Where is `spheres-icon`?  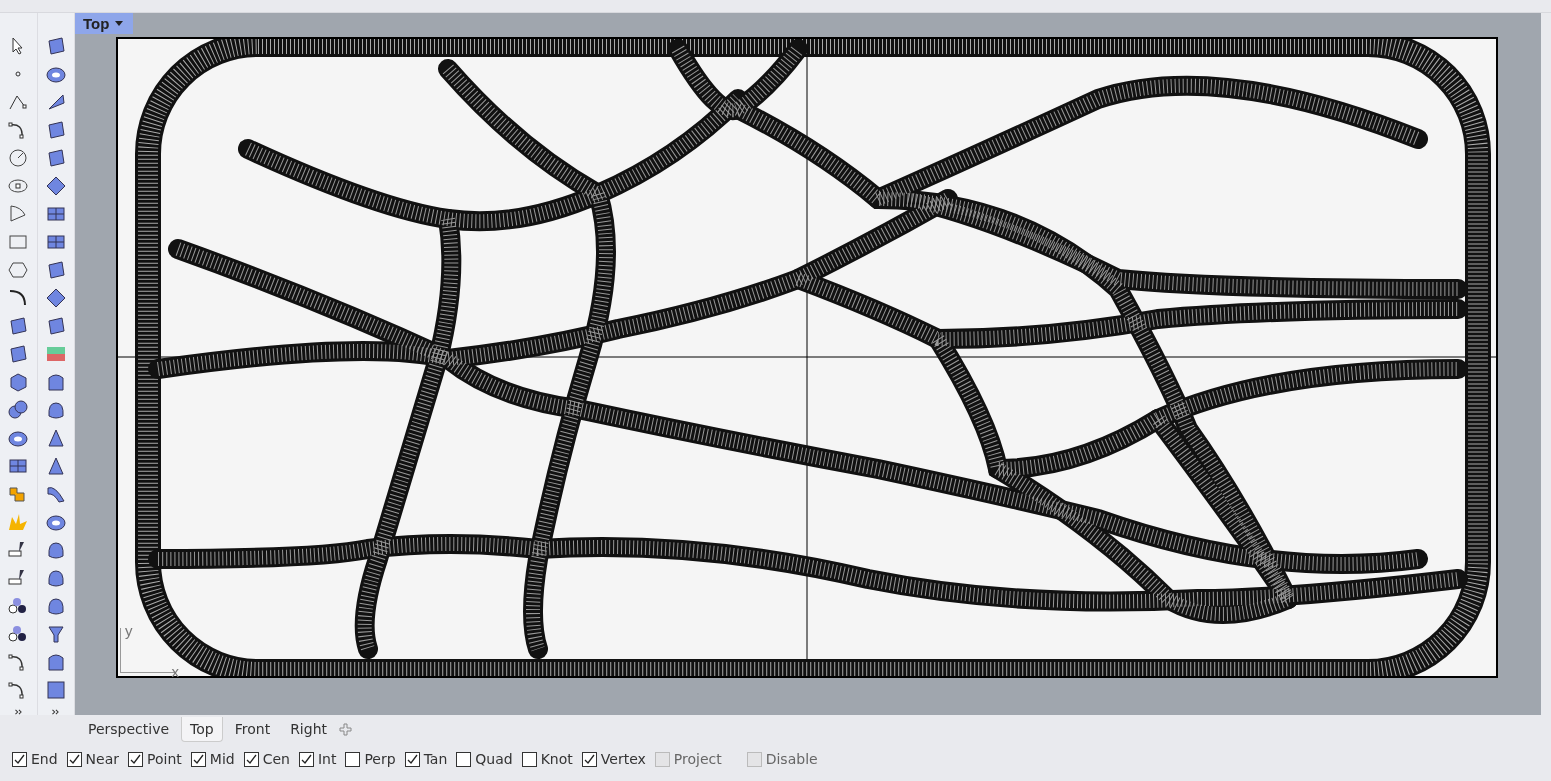
spheres-icon is located at coordinates (18, 410).